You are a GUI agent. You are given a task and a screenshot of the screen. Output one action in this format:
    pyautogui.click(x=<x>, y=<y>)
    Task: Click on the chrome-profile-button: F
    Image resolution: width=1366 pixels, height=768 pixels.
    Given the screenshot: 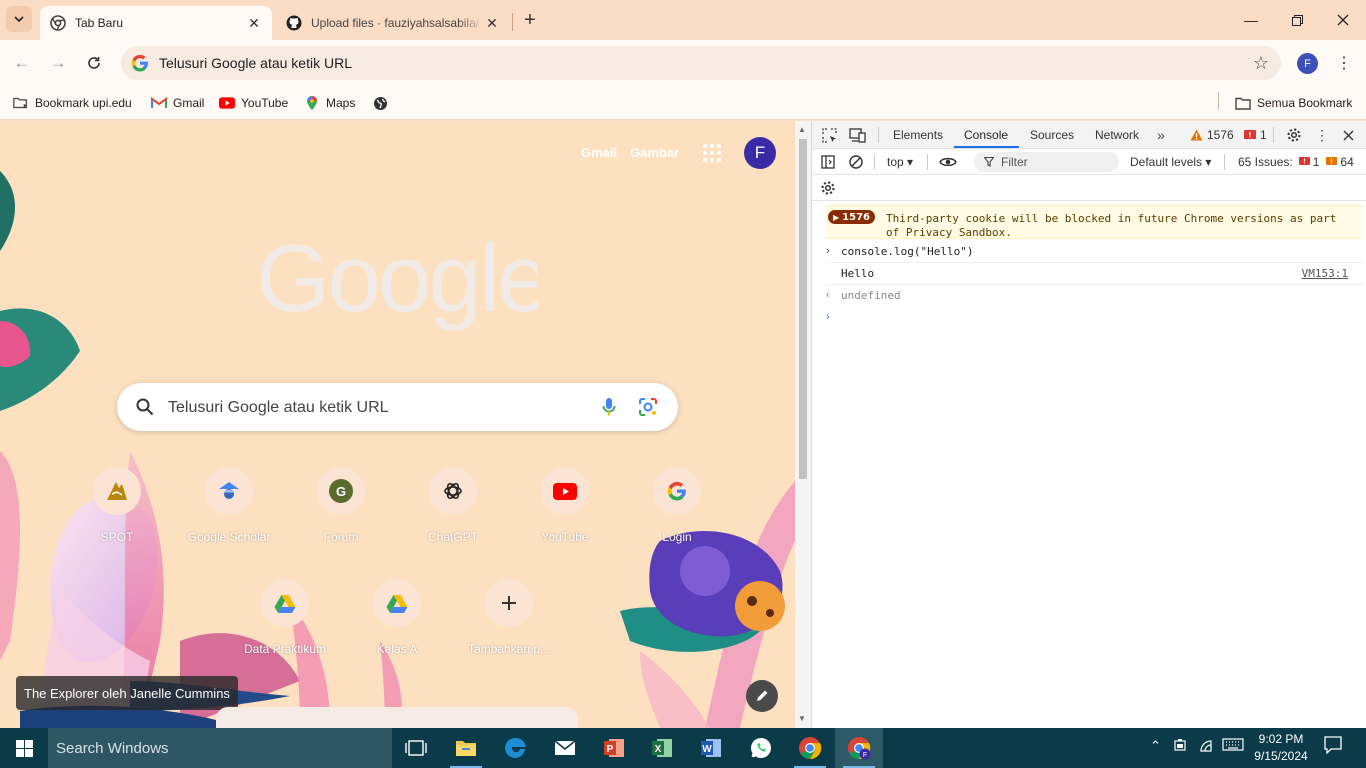 What is the action you would take?
    pyautogui.click(x=859, y=748)
    